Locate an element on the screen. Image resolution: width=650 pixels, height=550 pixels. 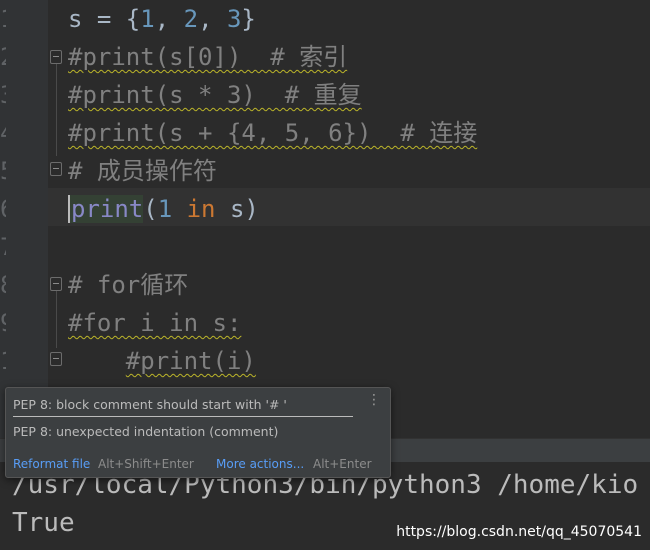
comment-text: # for循环 is located at coordinates (128, 285).